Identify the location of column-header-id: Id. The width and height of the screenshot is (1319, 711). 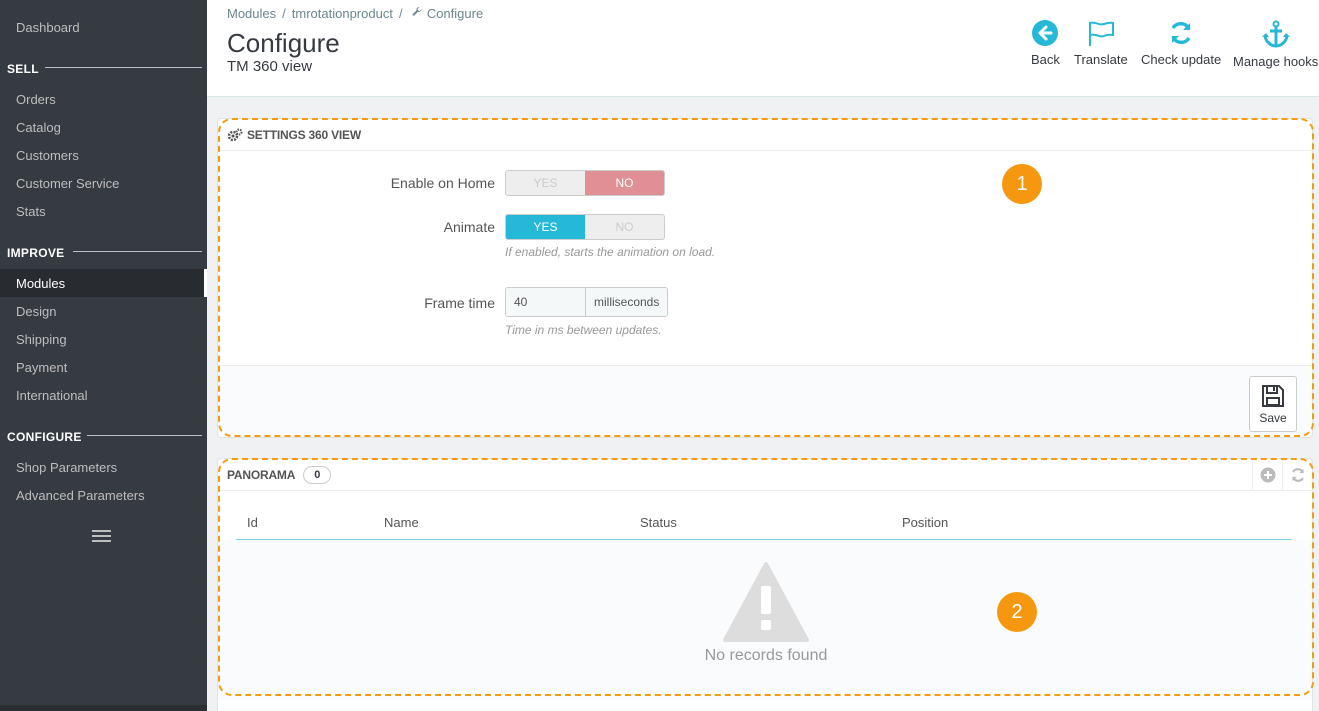
(252, 522).